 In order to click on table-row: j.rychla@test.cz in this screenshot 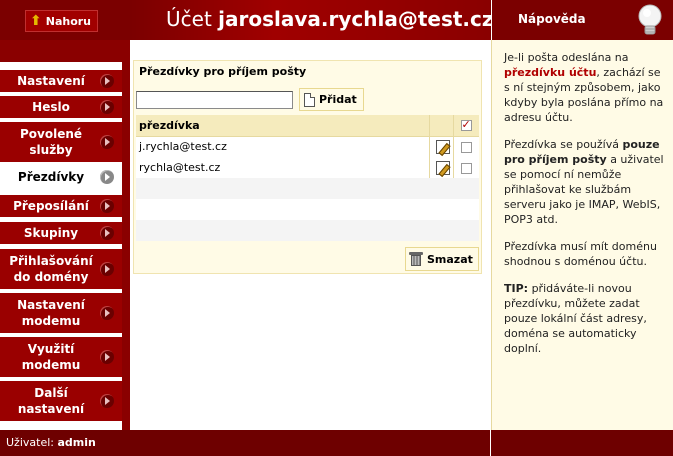, I will do `click(307, 146)`.